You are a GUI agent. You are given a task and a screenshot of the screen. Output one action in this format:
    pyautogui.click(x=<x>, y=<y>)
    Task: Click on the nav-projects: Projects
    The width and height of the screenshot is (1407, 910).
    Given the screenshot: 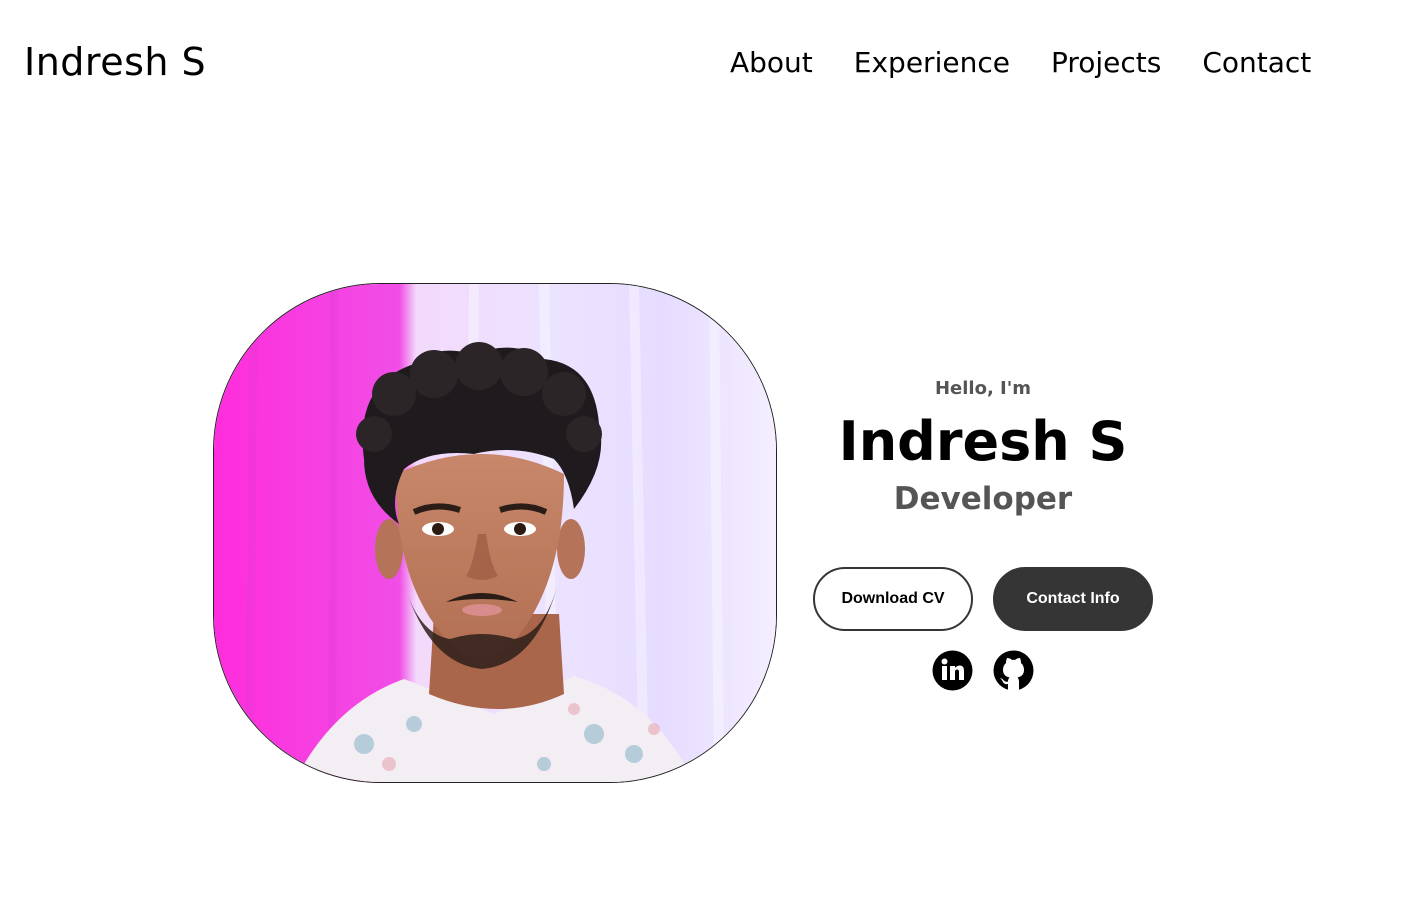 What is the action you would take?
    pyautogui.click(x=1106, y=62)
    